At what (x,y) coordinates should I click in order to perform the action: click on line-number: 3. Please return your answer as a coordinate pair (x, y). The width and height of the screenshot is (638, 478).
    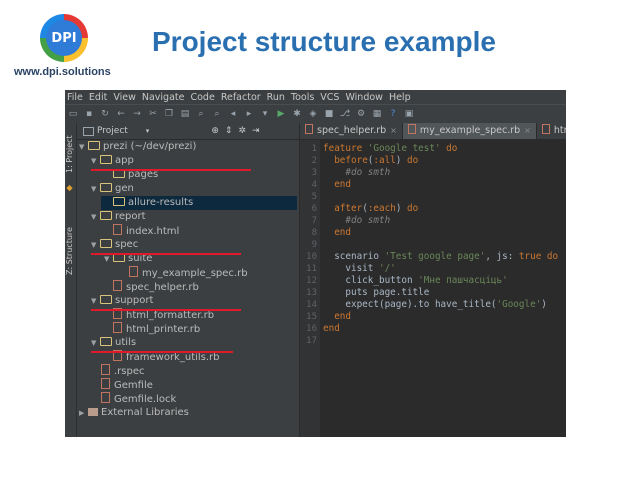
    Looking at the image, I should click on (314, 173).